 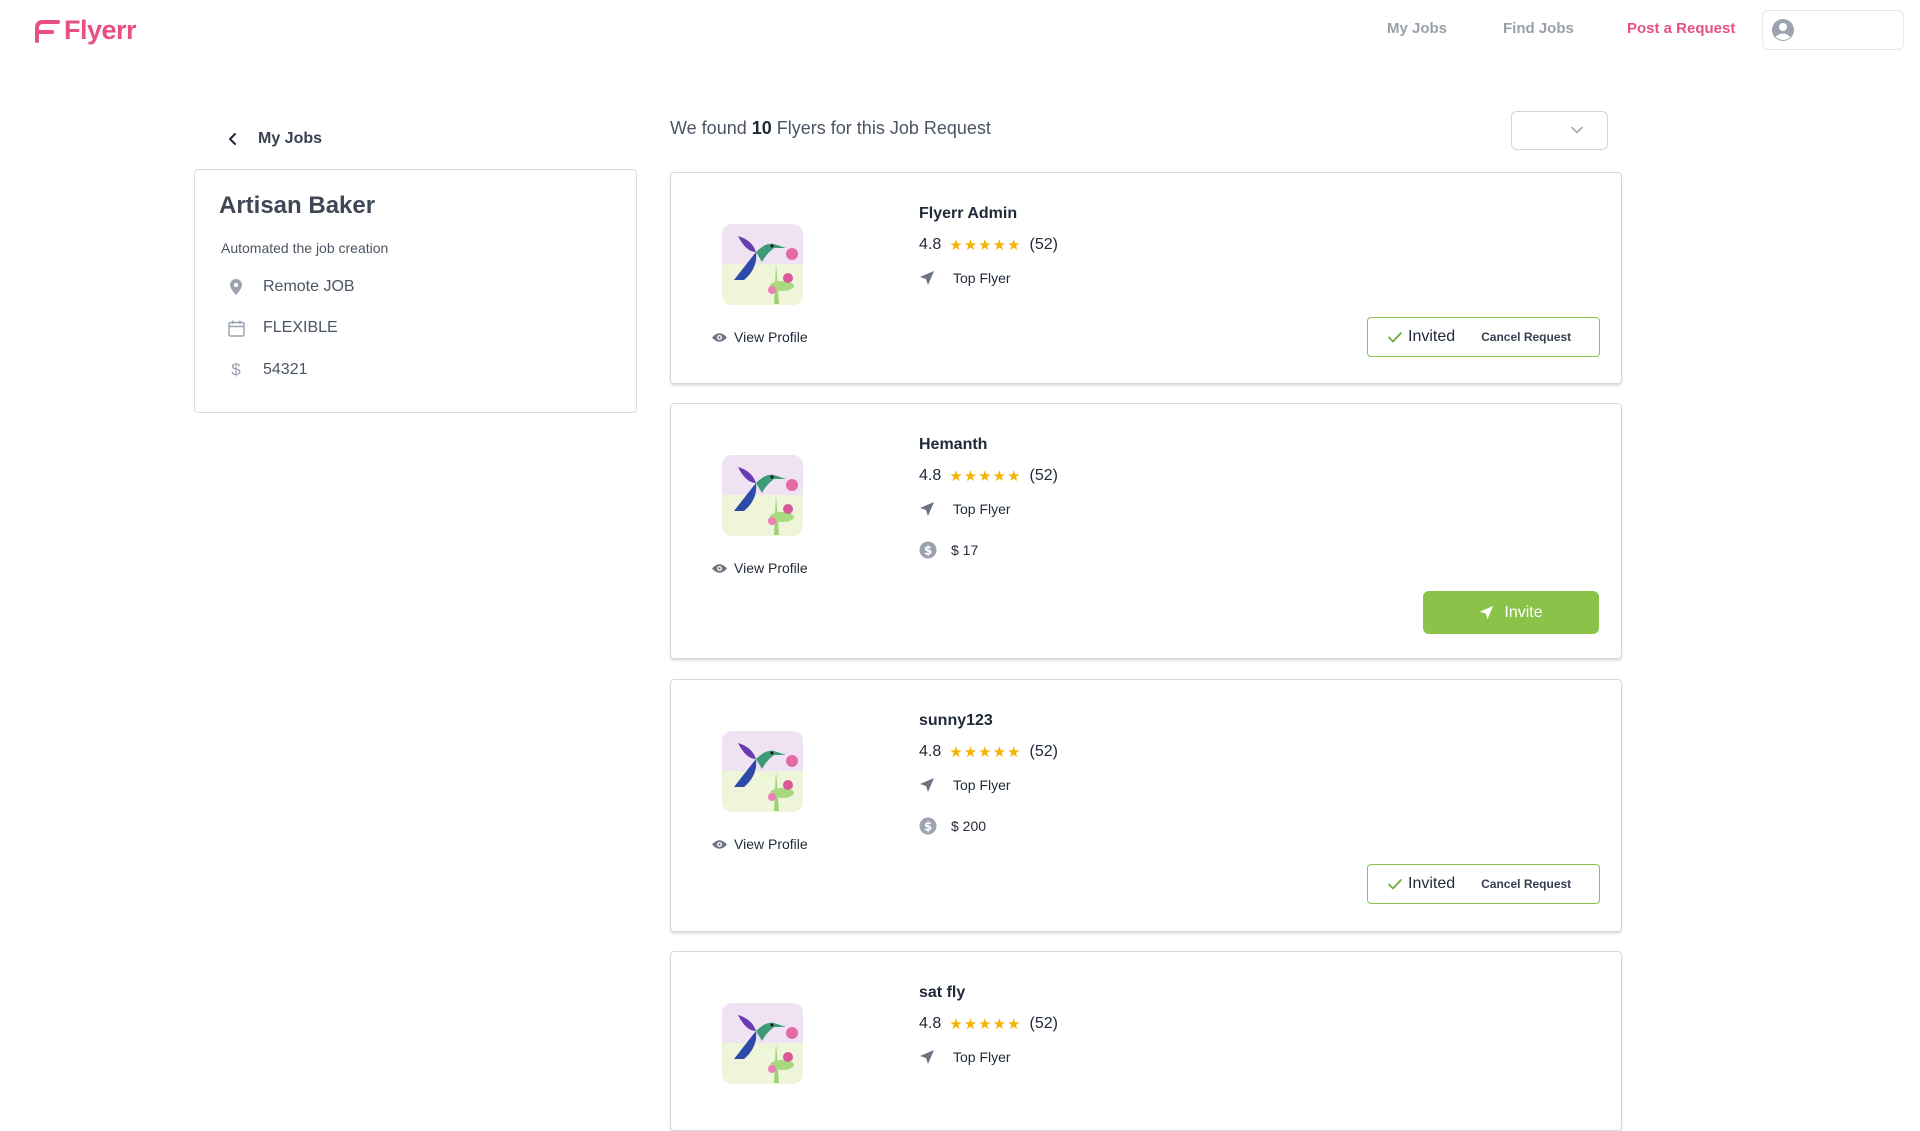 I want to click on flyer-name: sat fly, so click(x=942, y=992).